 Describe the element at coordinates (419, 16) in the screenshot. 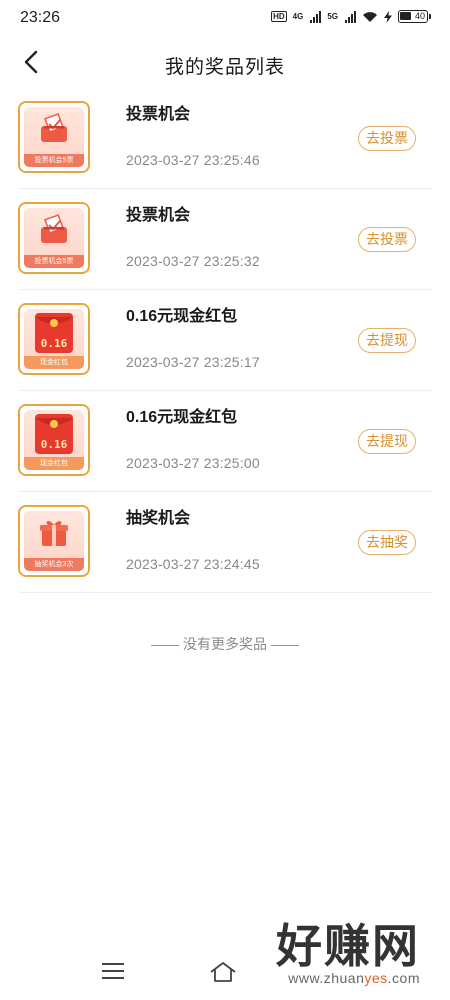

I see `battery-level: 40` at that location.